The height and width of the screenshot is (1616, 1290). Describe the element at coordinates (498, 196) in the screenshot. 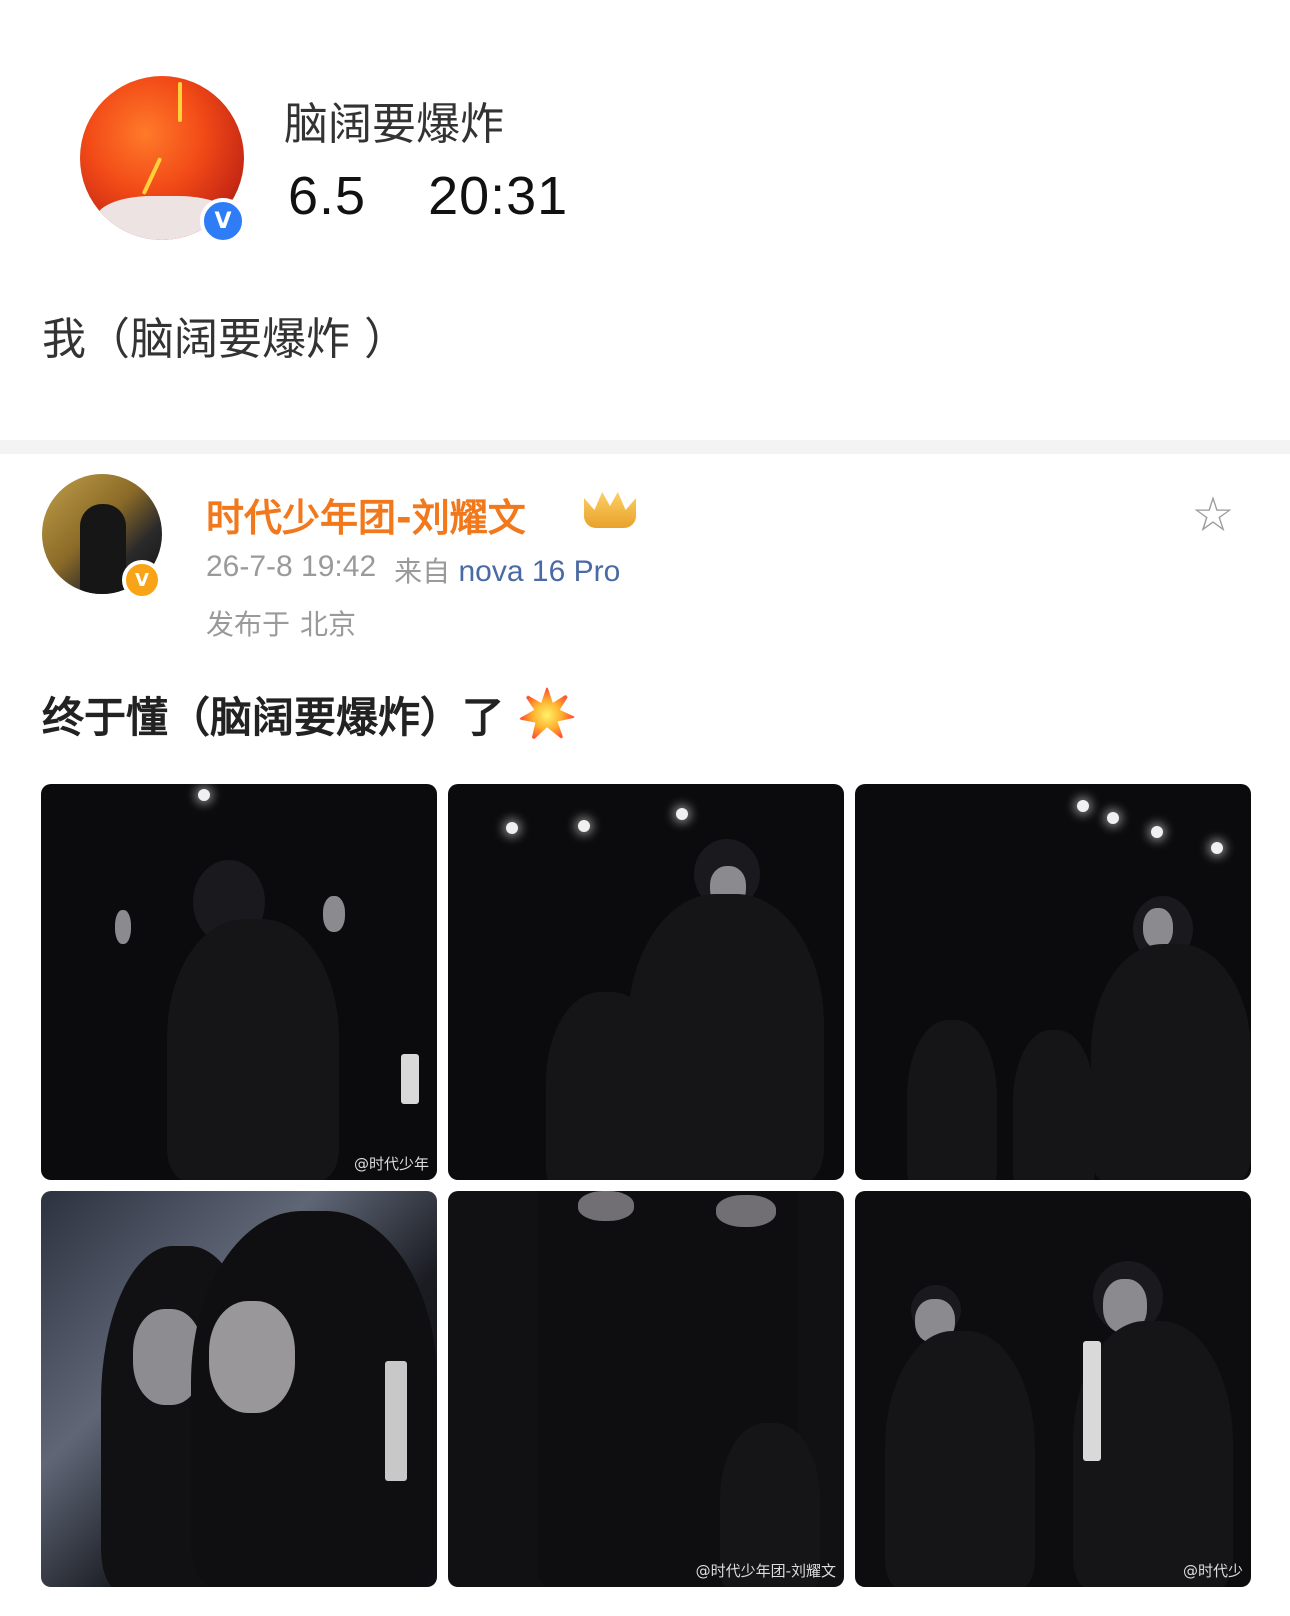

I see `top-post-time: 20:31` at that location.